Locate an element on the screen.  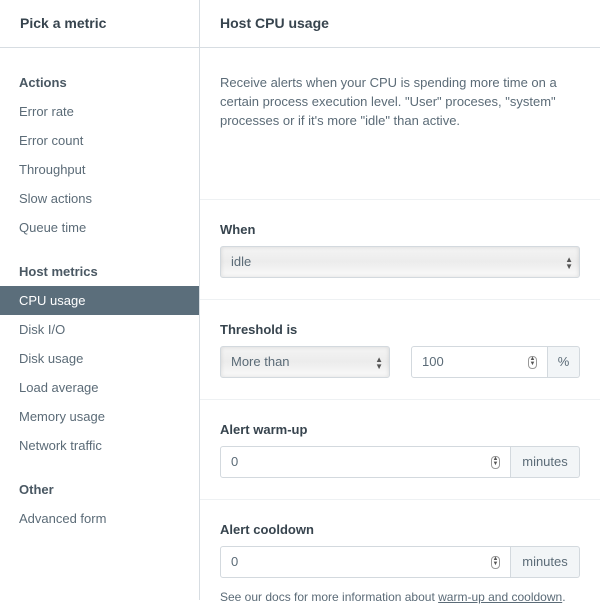
threshold-group: Threshold is More than ▲ ▼ 100 ▲ ▼ % is located at coordinates (400, 350).